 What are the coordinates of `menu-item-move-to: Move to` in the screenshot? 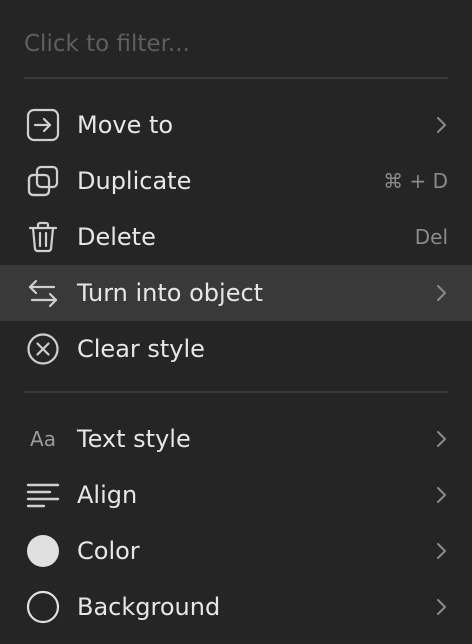 It's located at (236, 125).